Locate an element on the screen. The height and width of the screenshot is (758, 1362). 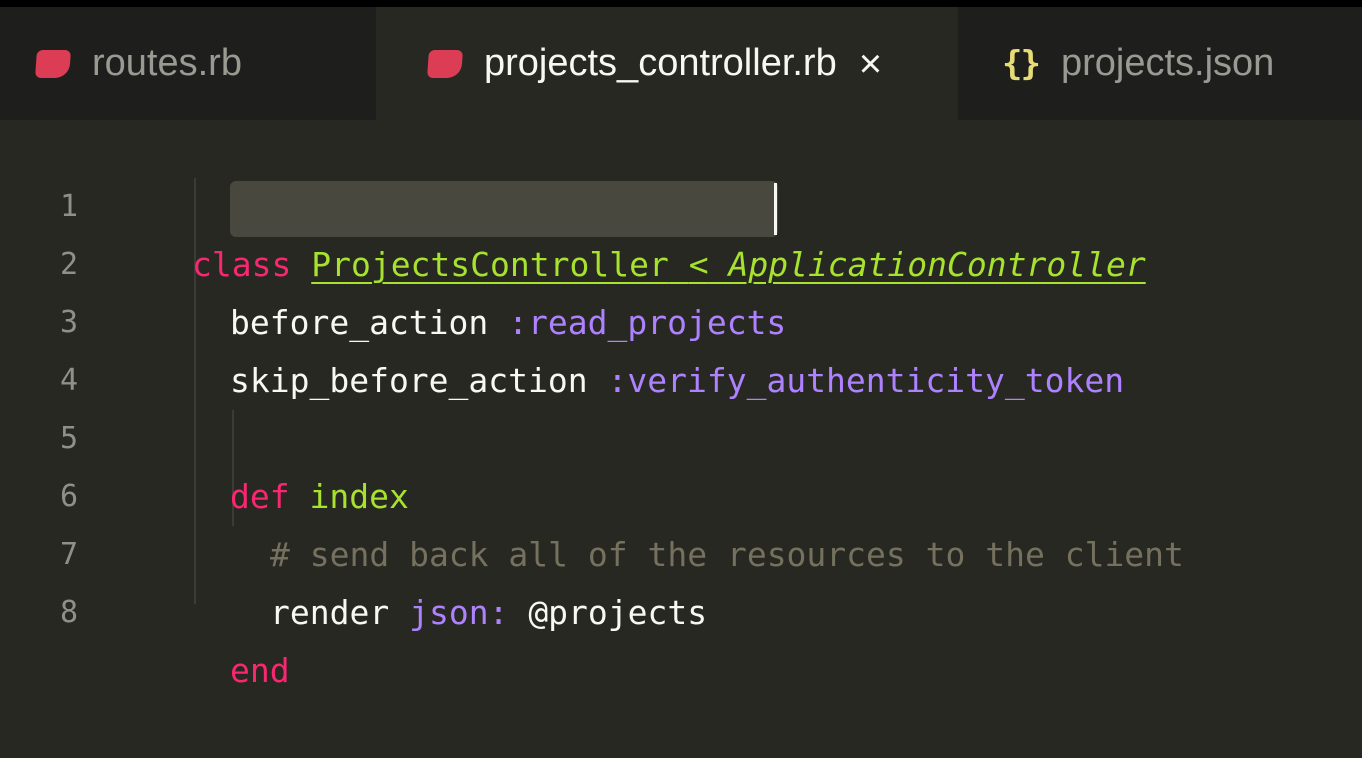
tab-label: projects_controller.rb is located at coordinates (660, 63).